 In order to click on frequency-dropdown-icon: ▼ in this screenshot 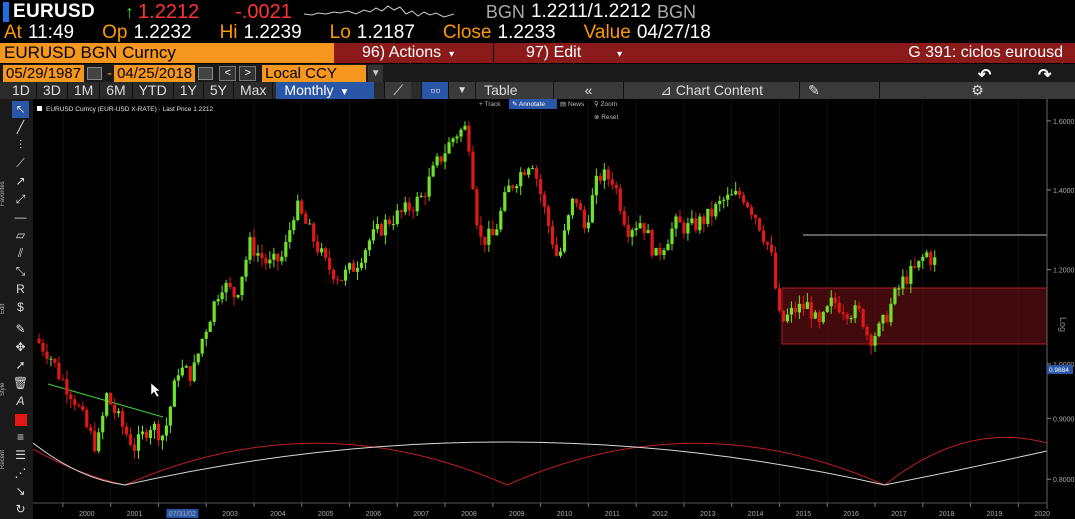, I will do `click(344, 92)`.